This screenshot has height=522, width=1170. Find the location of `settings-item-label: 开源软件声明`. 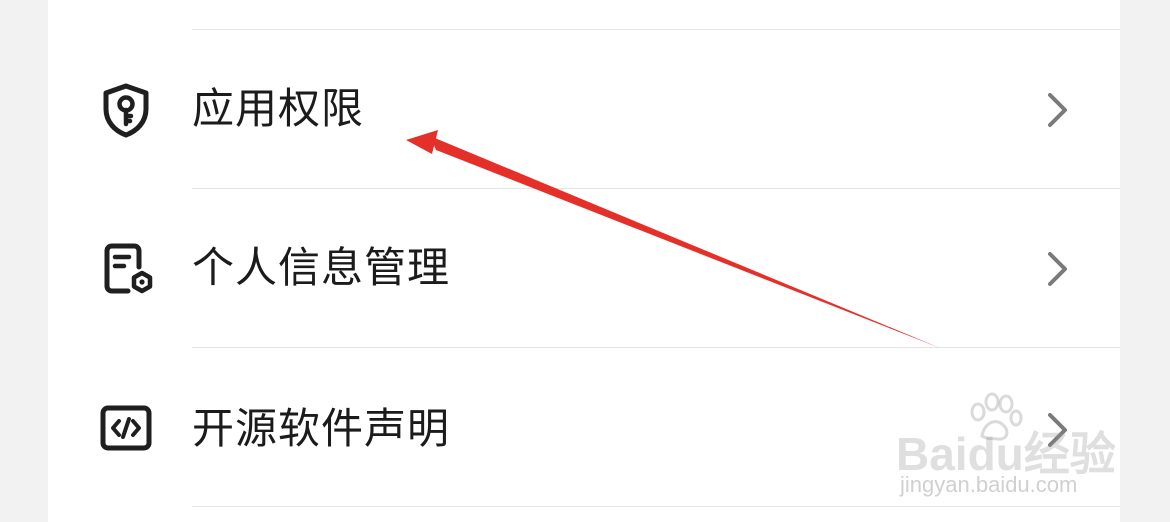

settings-item-label: 开源软件声明 is located at coordinates (321, 428).